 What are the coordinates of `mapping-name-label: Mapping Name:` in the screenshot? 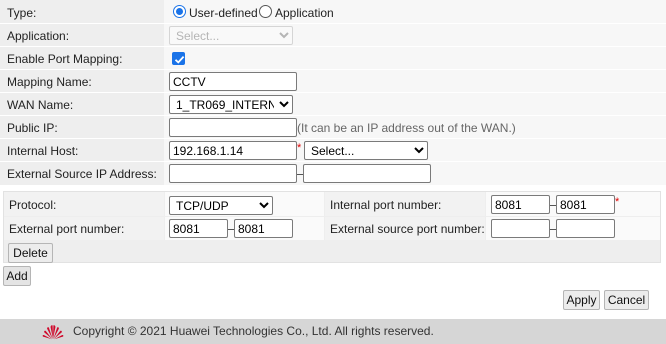 It's located at (49, 82).